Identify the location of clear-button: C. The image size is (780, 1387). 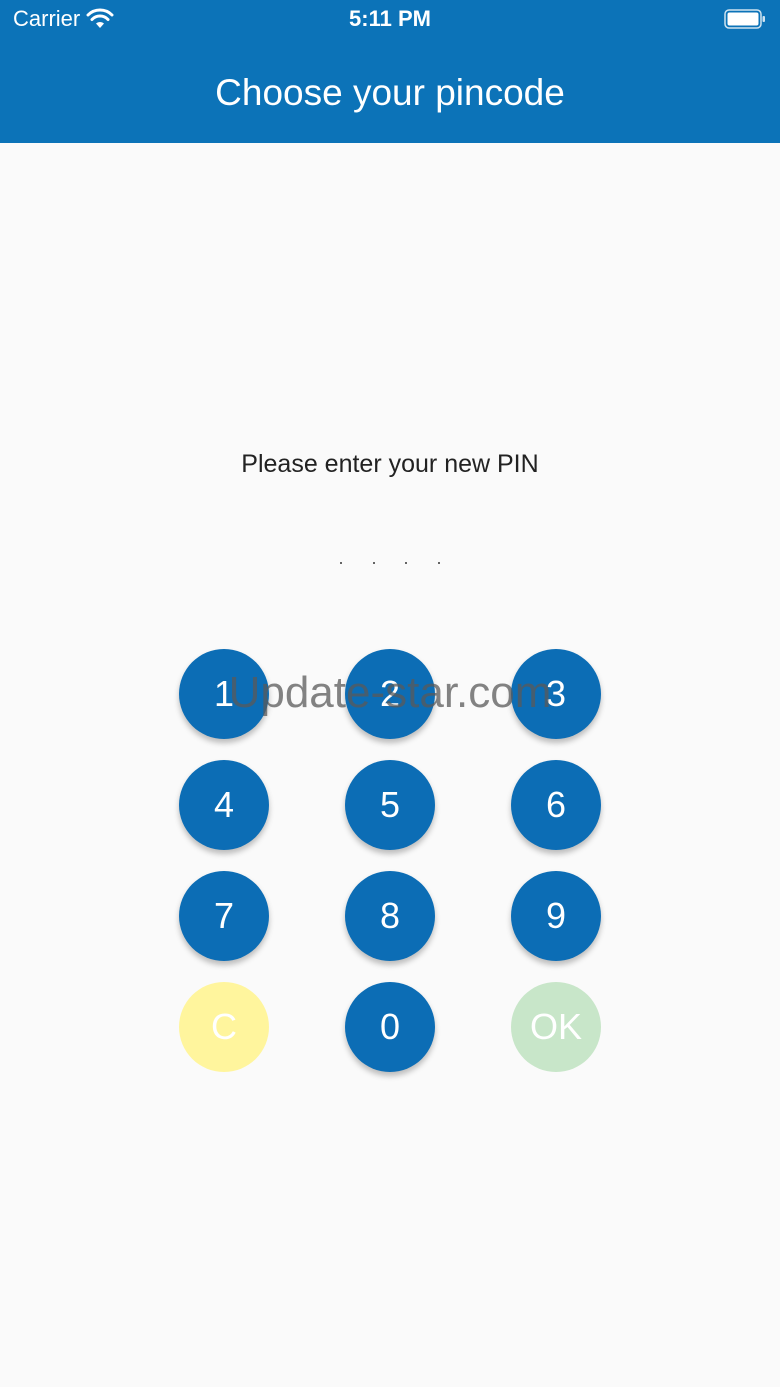
(224, 1027).